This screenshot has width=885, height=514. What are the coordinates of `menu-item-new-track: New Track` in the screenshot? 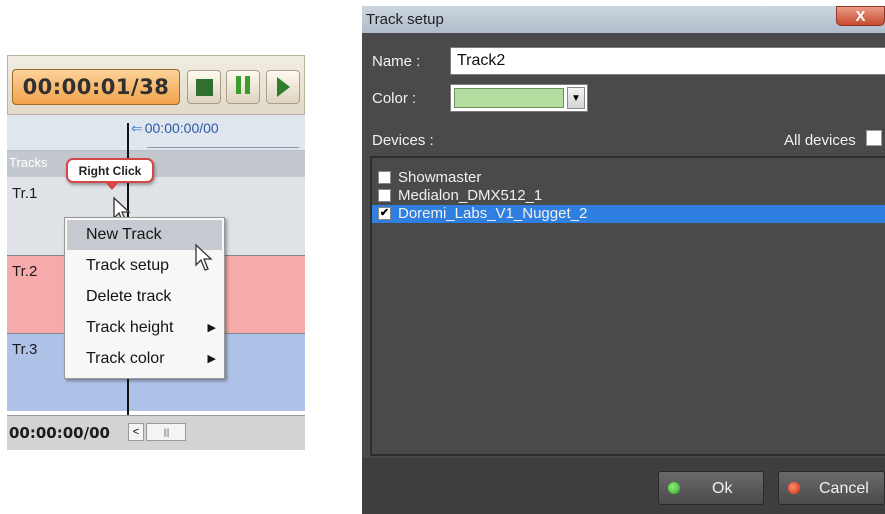 It's located at (144, 235).